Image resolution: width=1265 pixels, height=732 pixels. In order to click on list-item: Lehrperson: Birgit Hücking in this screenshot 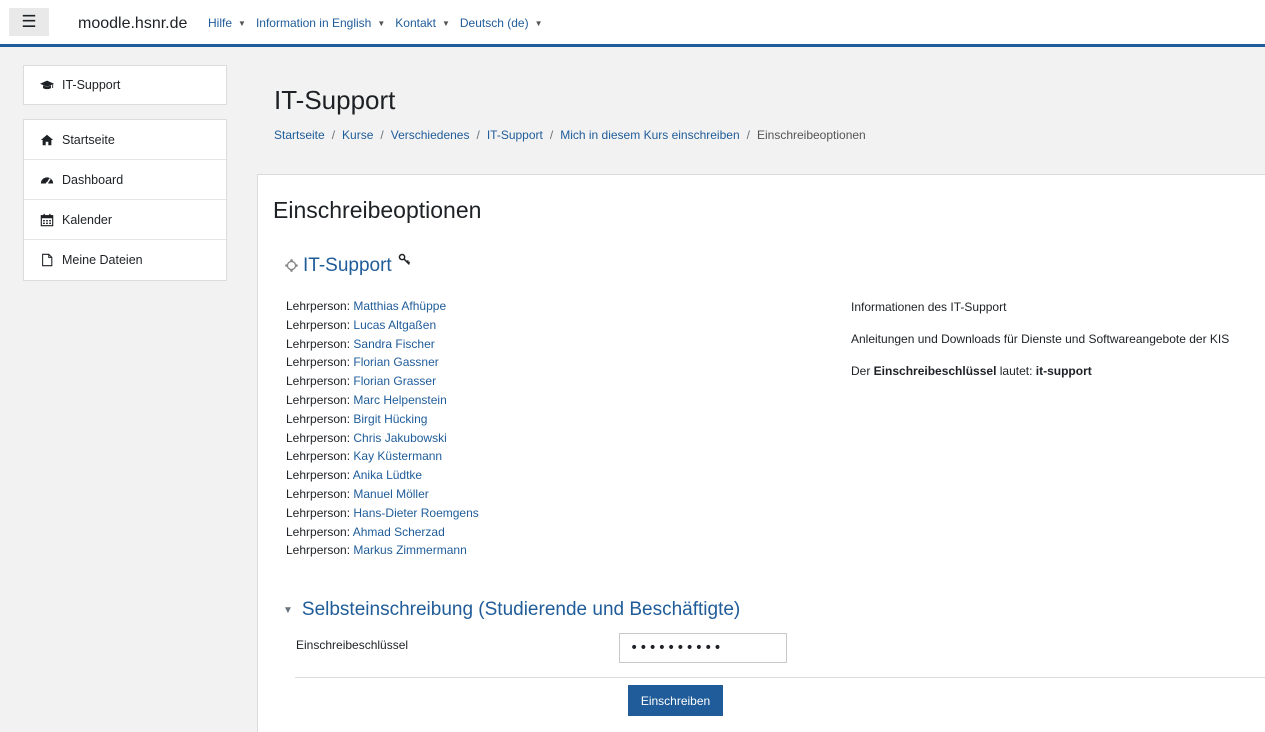, I will do `click(382, 419)`.